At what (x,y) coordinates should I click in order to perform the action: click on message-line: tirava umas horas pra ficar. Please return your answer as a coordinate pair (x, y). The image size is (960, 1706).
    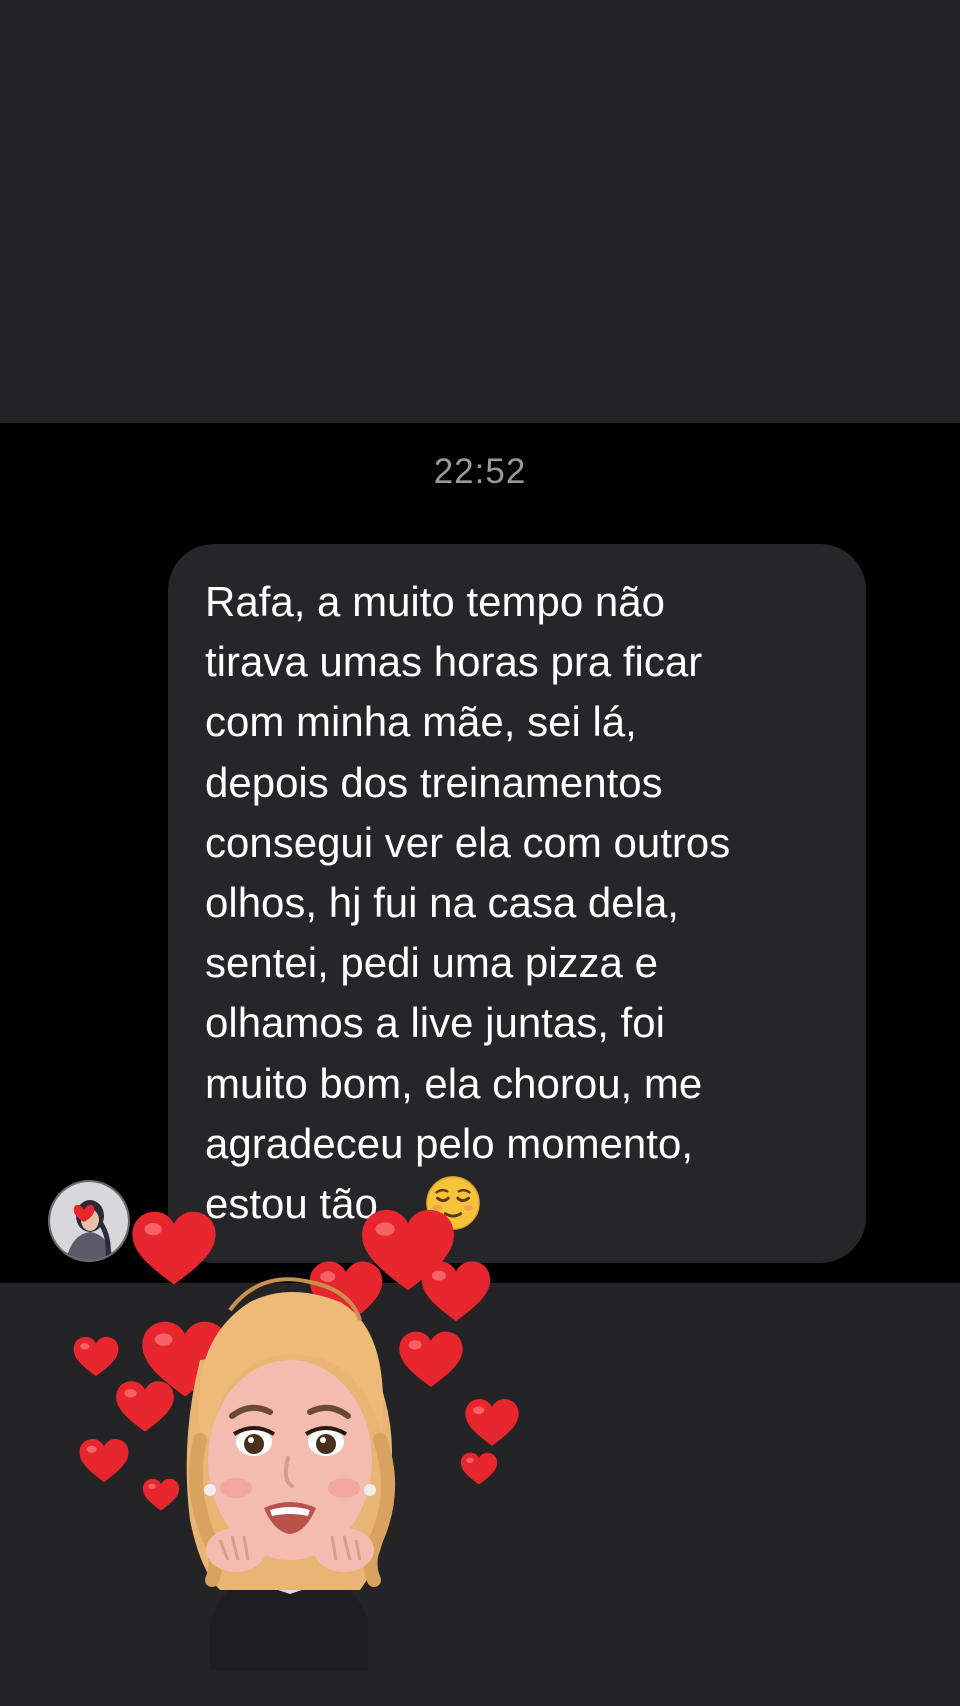
    Looking at the image, I should click on (454, 662).